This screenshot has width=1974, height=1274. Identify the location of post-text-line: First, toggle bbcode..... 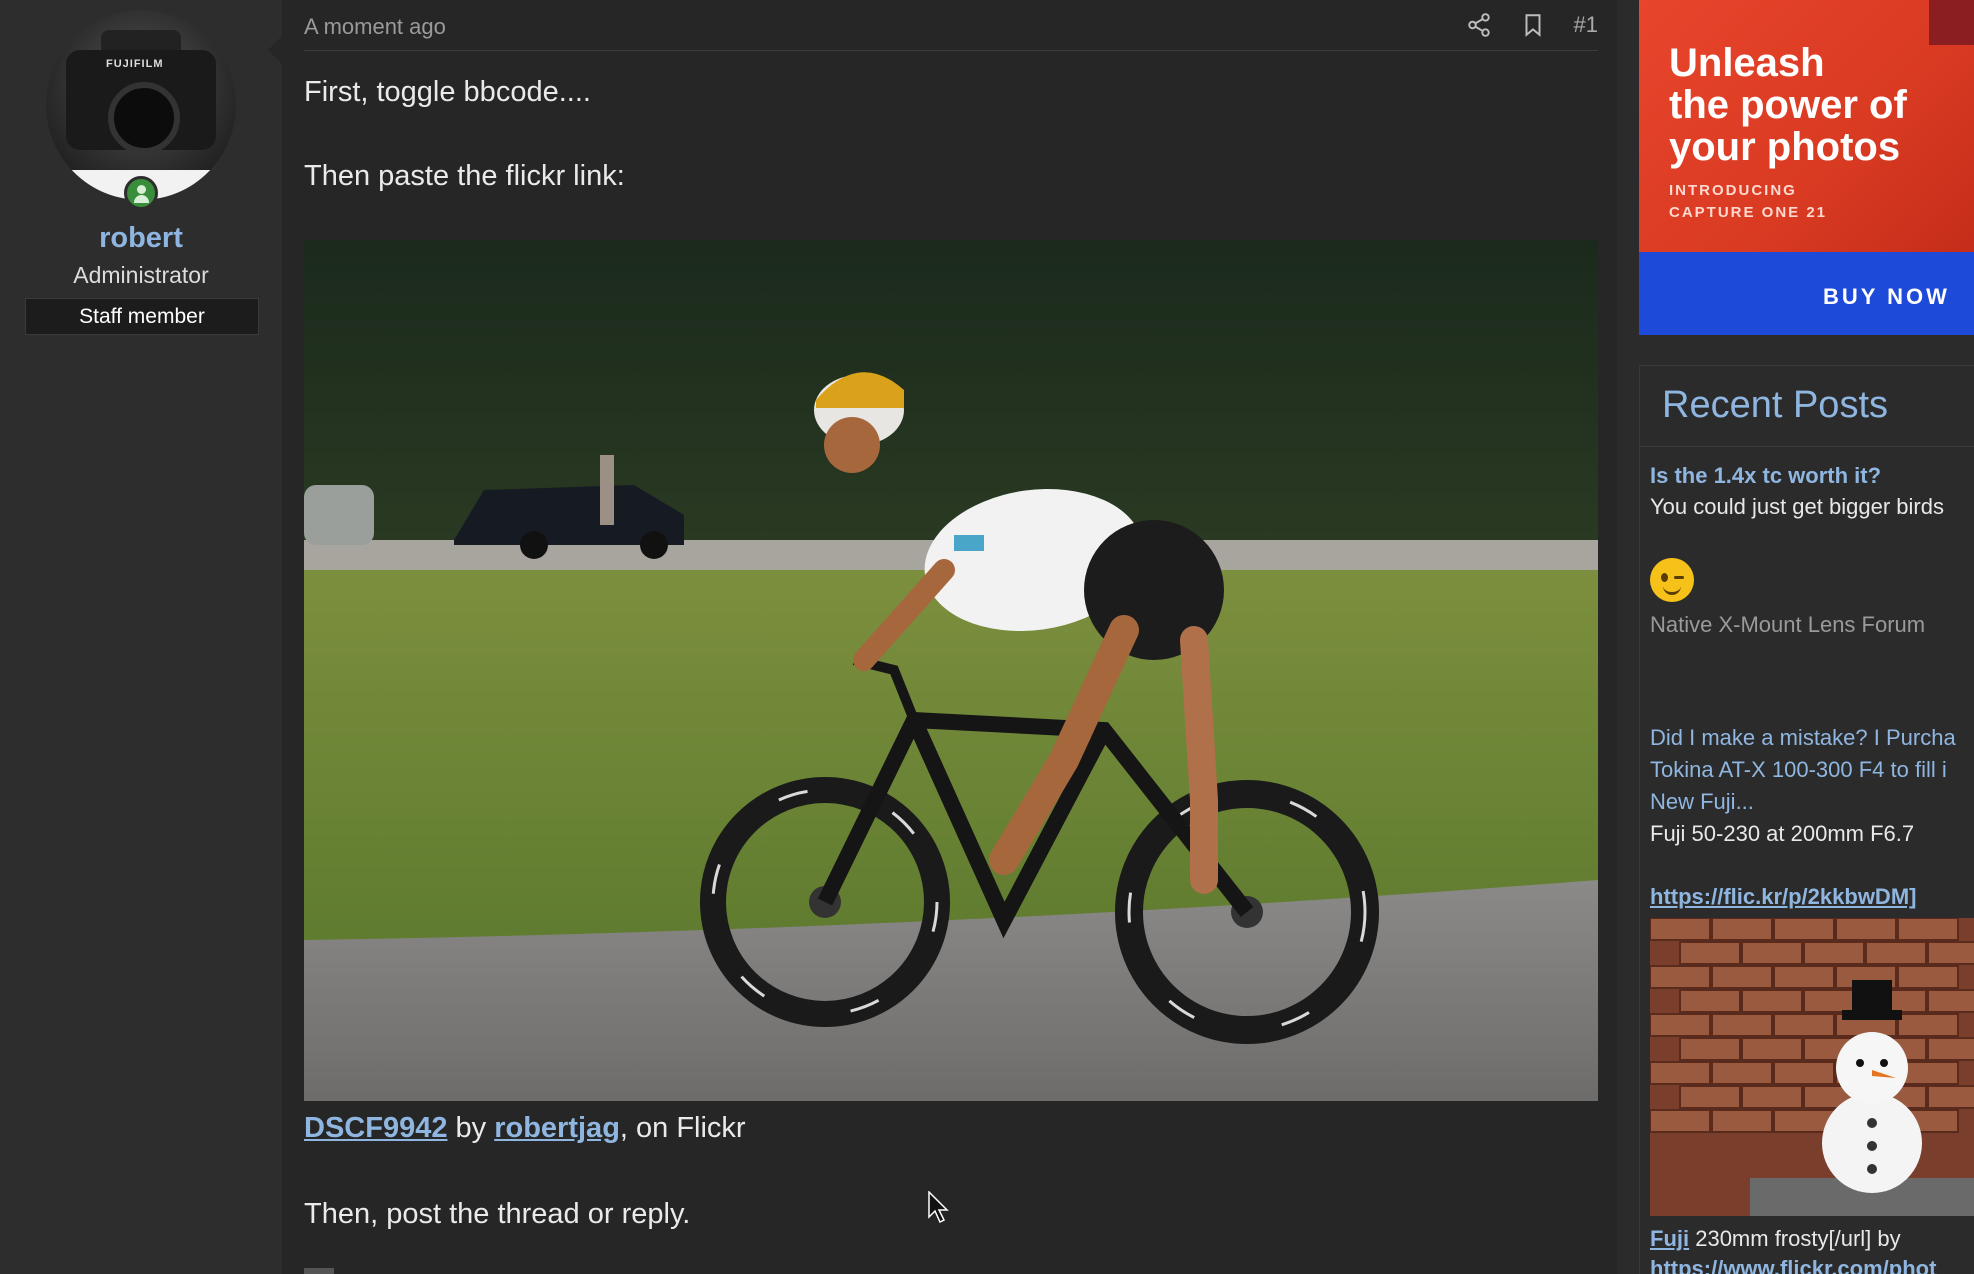
(447, 92).